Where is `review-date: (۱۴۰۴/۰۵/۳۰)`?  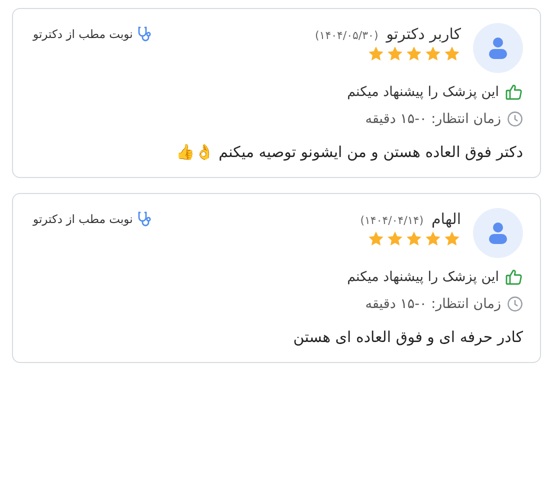
review-date: (۱۴۰۴/۰۵/۳۰) is located at coordinates (346, 35).